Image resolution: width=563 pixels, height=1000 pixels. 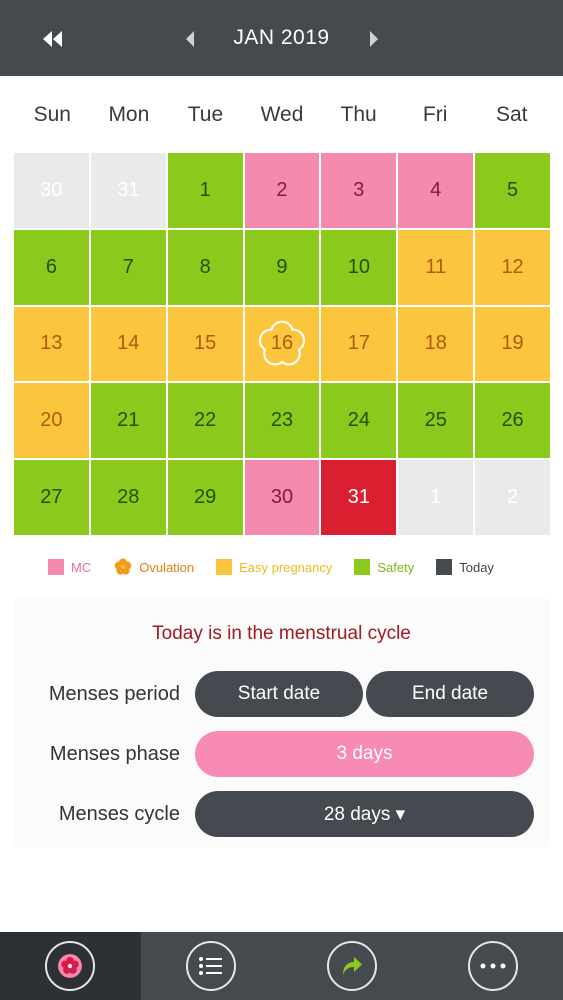 I want to click on weekday-thu: Thu, so click(x=358, y=114).